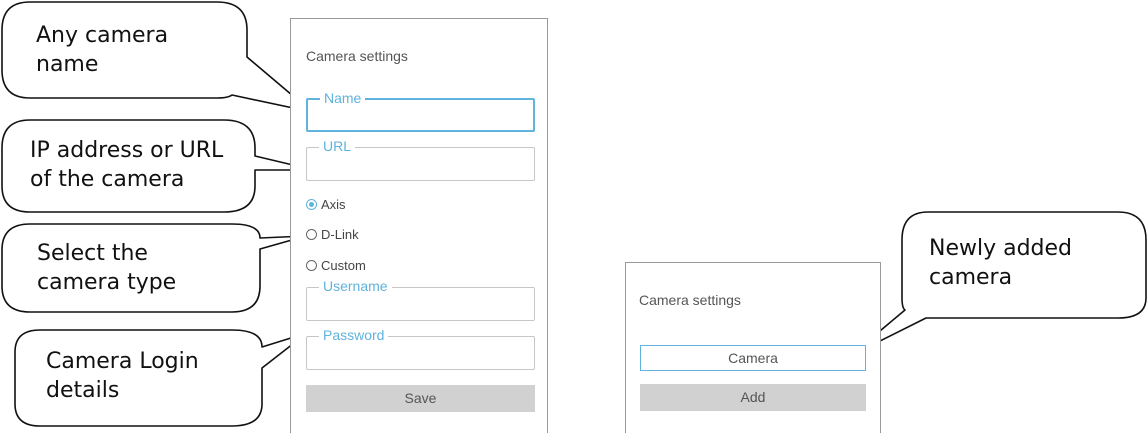 This screenshot has height=433, width=1147. What do you see at coordinates (102, 50) in the screenshot?
I see `callout-name-text: Any camera name` at bounding box center [102, 50].